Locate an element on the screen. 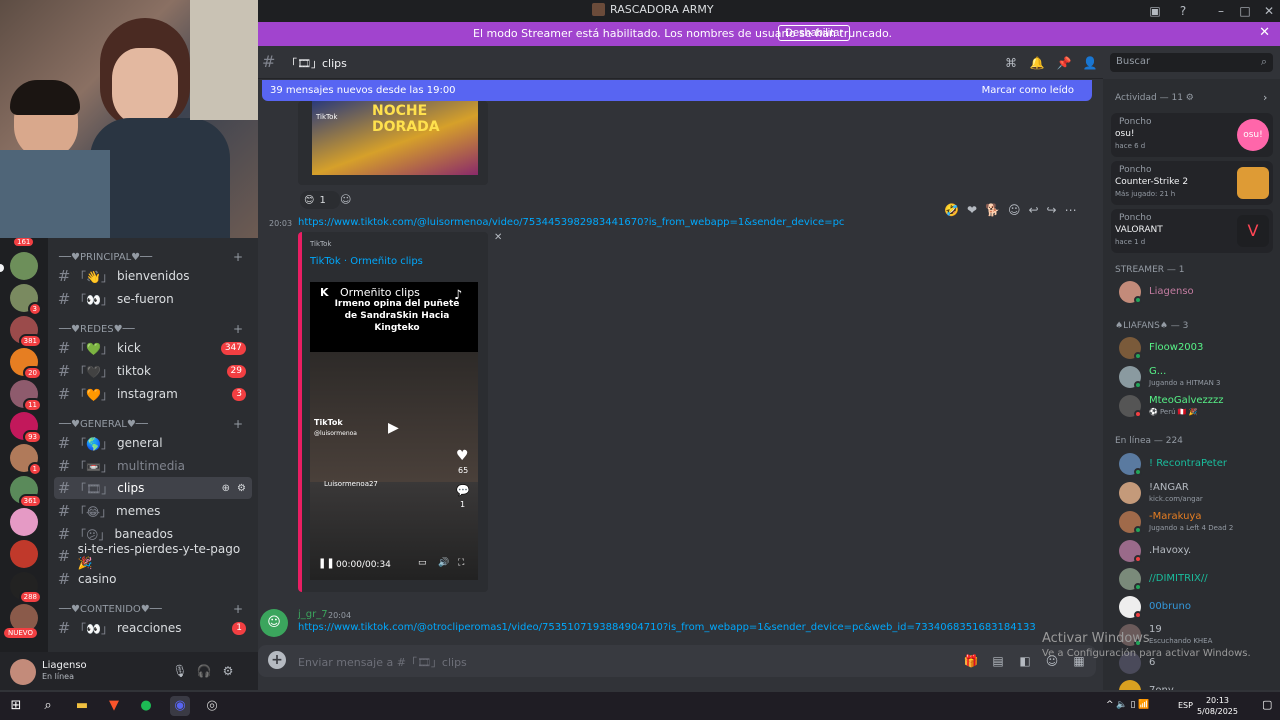 This screenshot has width=1280, height=720. reply-icon: ↩ is located at coordinates (1033, 210).